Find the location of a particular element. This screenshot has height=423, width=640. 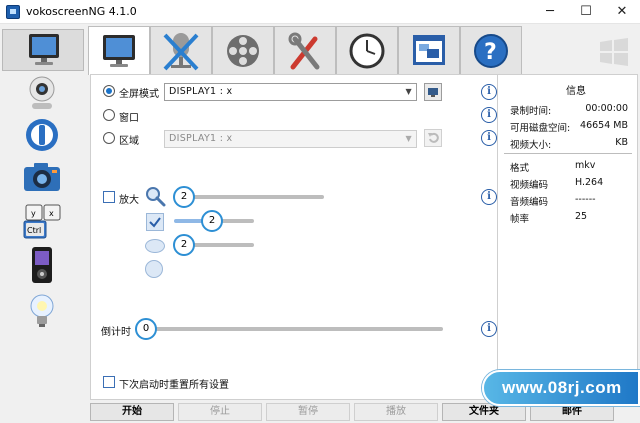

lightbulb-icon is located at coordinates (42, 310).